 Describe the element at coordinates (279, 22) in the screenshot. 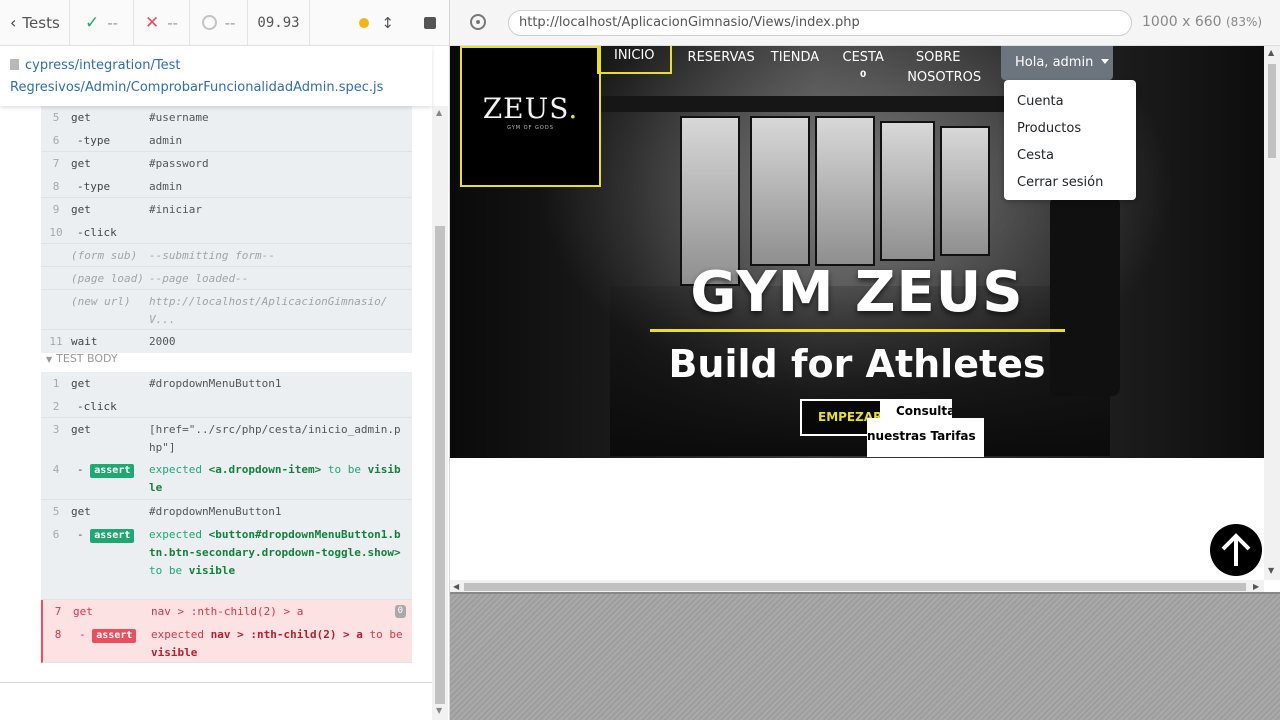

I see `duration-timer: 09.93` at that location.